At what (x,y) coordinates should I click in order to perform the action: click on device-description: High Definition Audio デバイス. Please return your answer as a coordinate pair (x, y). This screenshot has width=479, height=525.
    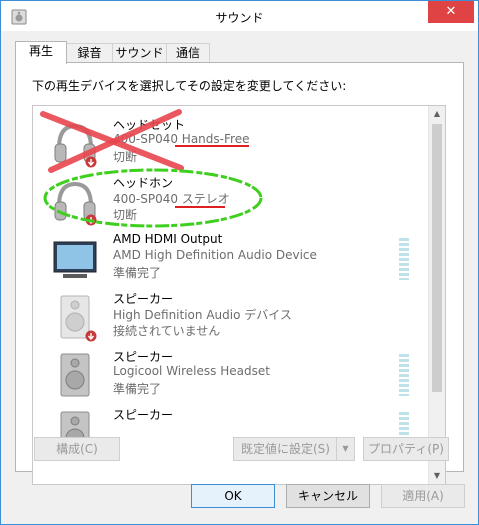
    Looking at the image, I should click on (202, 315).